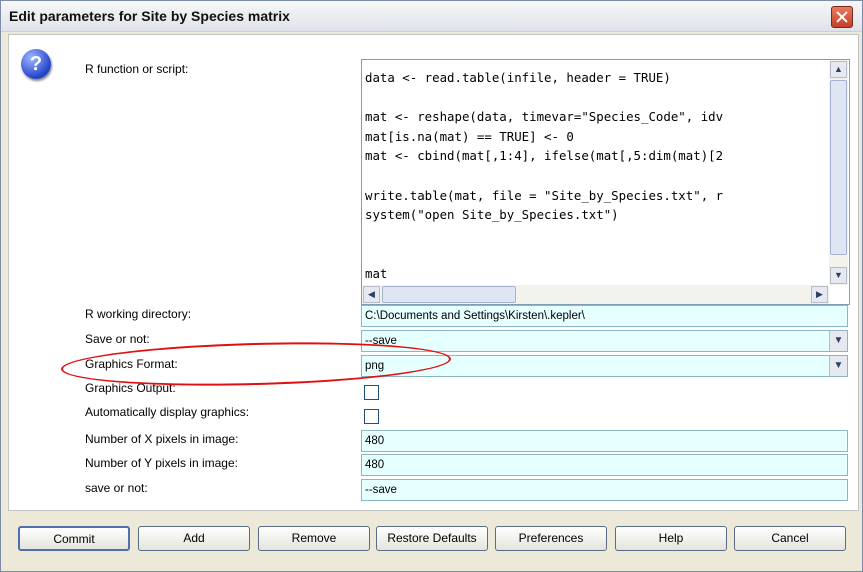  I want to click on save2-label: save or not:, so click(116, 488).